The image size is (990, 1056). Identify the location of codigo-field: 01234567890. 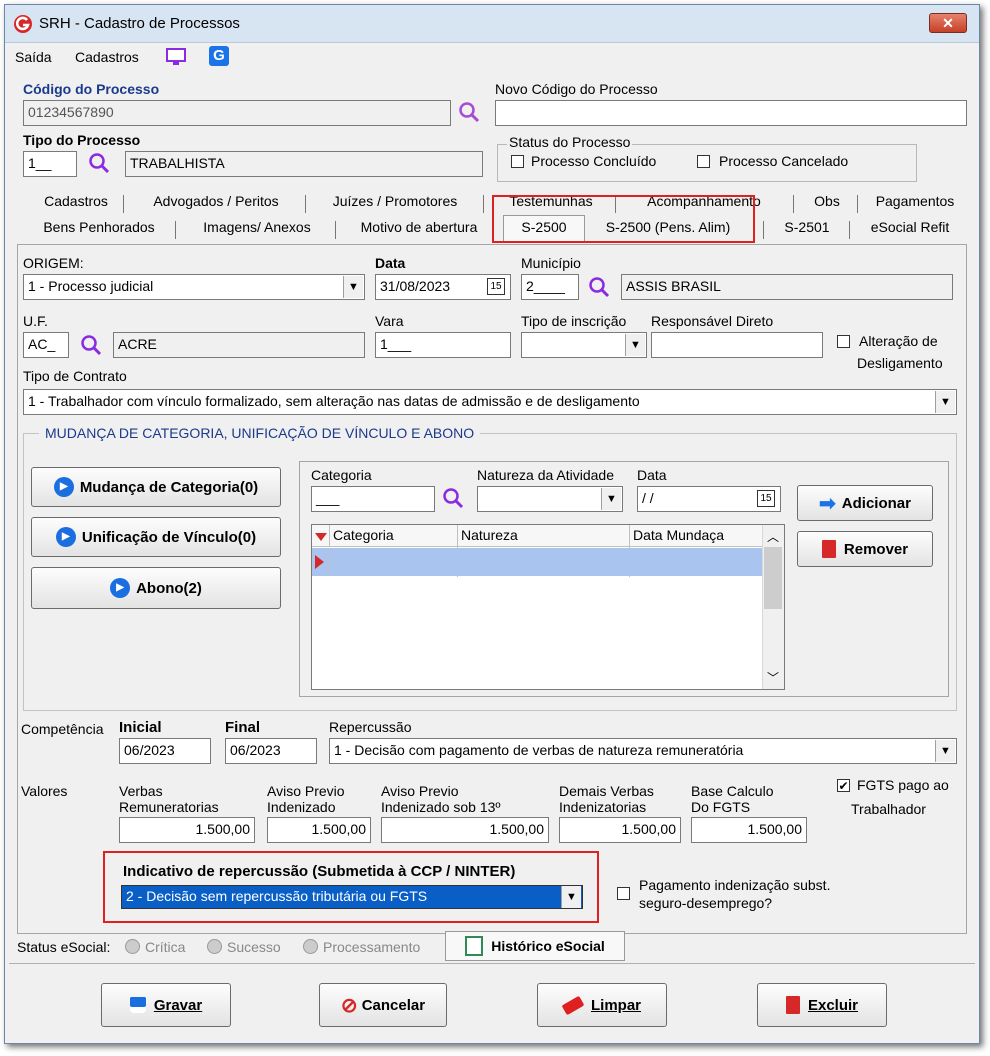
(237, 113).